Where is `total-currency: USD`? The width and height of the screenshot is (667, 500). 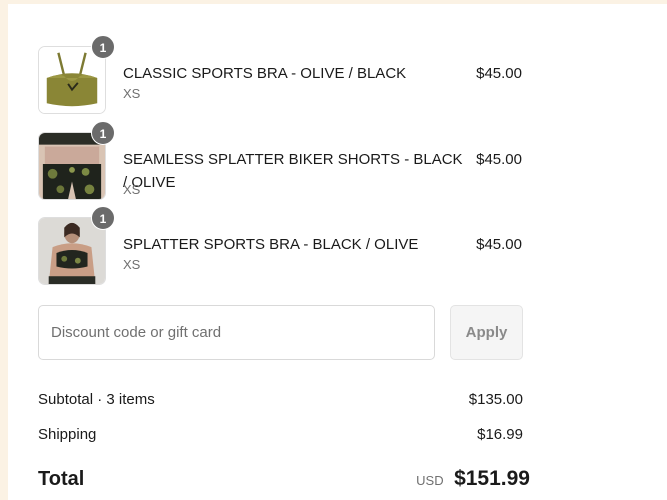 total-currency: USD is located at coordinates (430, 480).